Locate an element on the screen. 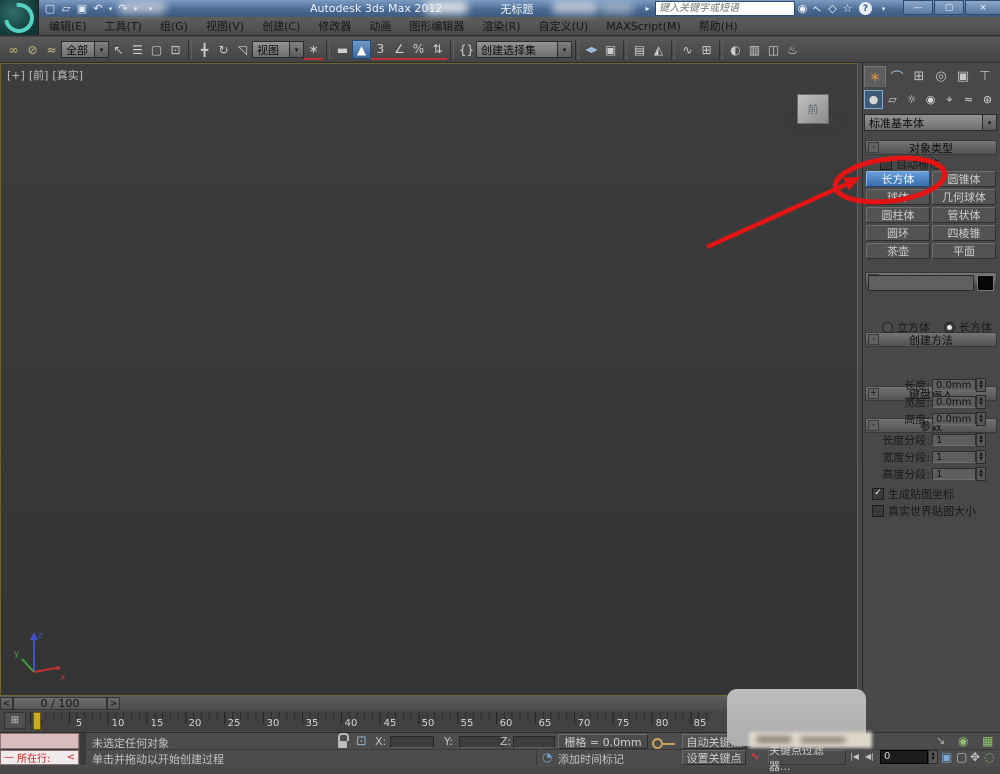 This screenshot has height=774, width=1000. menu-item-maxscript: MAXScript(M) is located at coordinates (643, 26).